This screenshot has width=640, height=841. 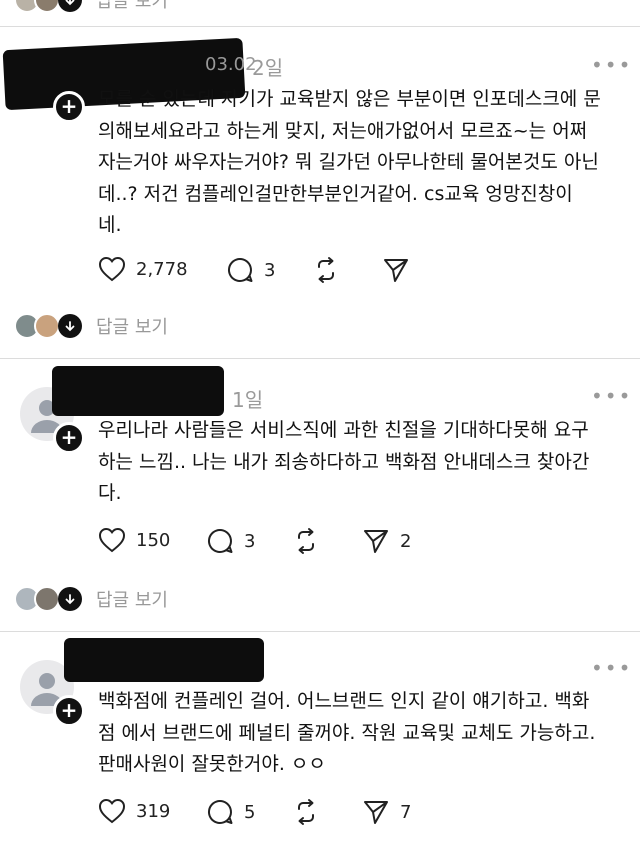 What do you see at coordinates (268, 68) in the screenshot?
I see `post-time: 2일` at bounding box center [268, 68].